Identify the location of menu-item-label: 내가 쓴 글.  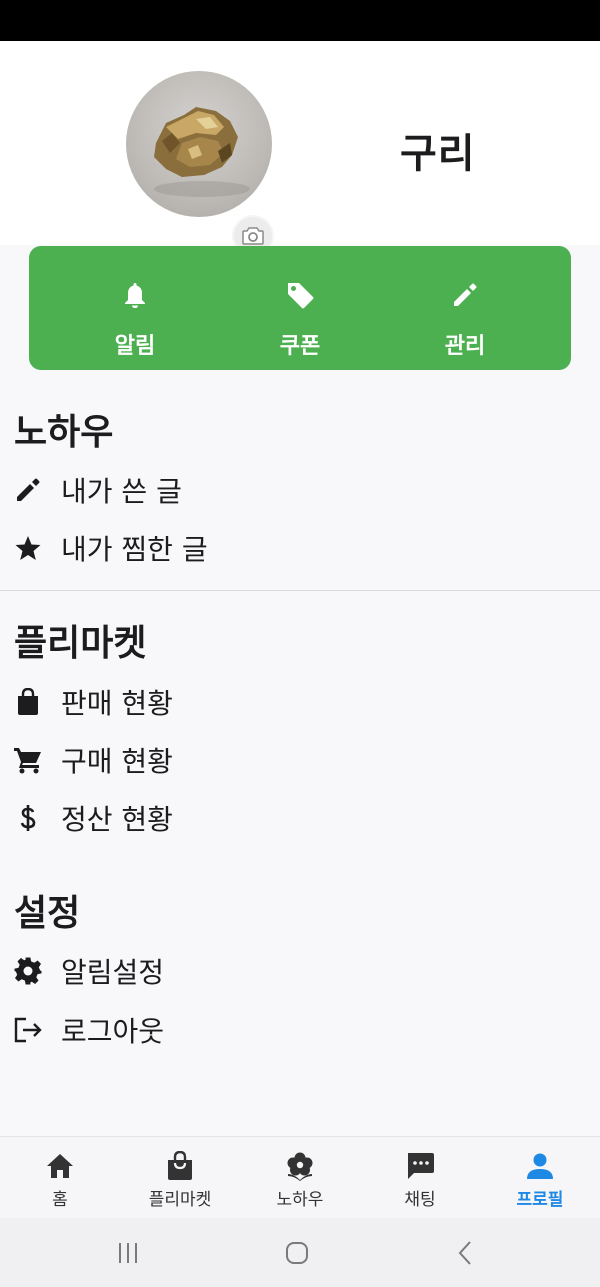
(121, 491).